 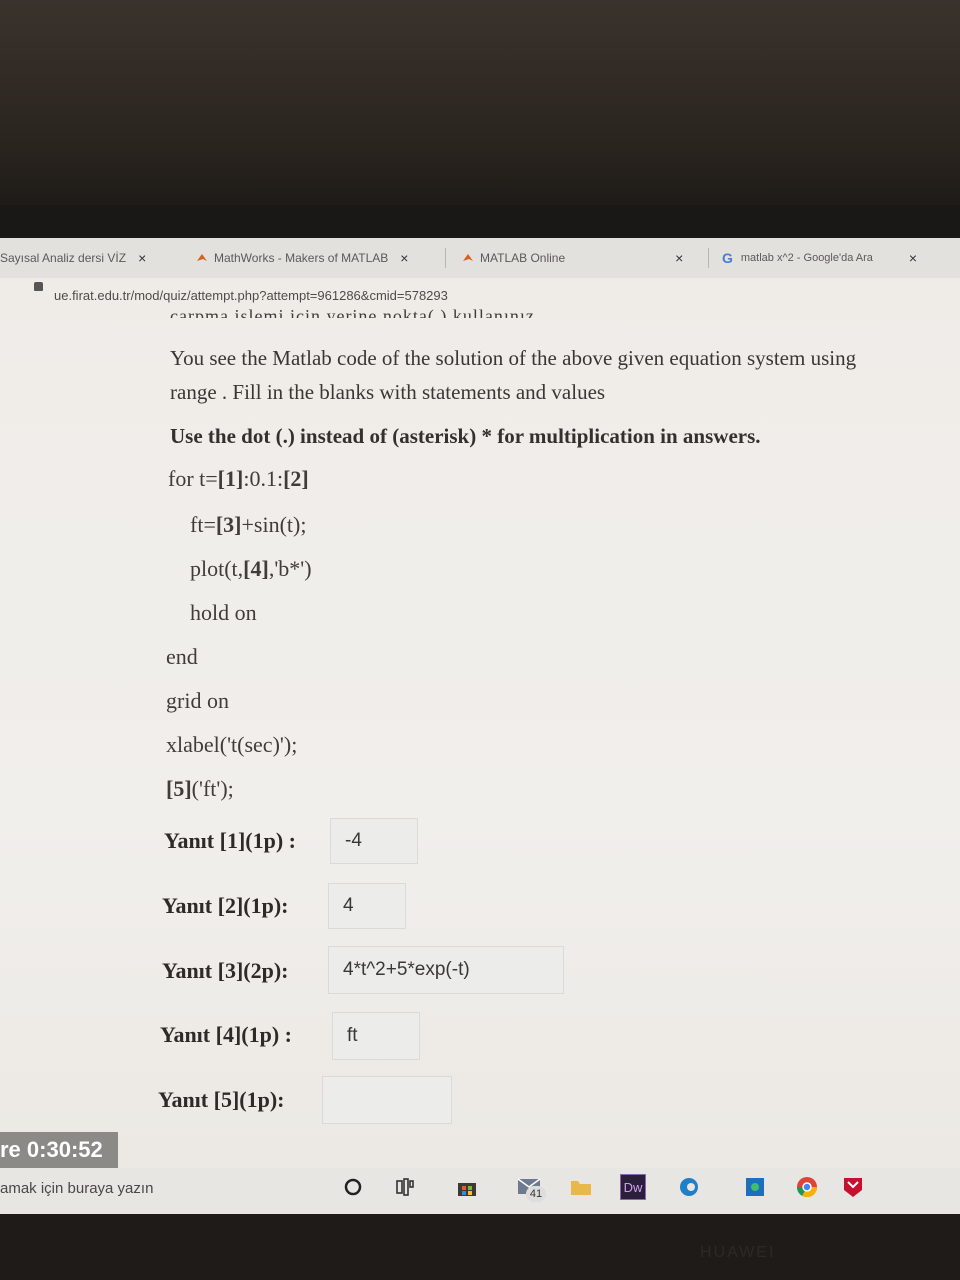 I want to click on code-line-plot: plot(t,[4],'b*'), so click(x=251, y=569).